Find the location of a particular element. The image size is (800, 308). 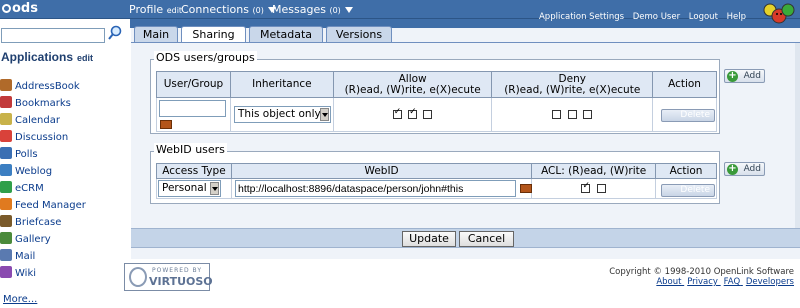

profile-edit-link: edit is located at coordinates (174, 10).